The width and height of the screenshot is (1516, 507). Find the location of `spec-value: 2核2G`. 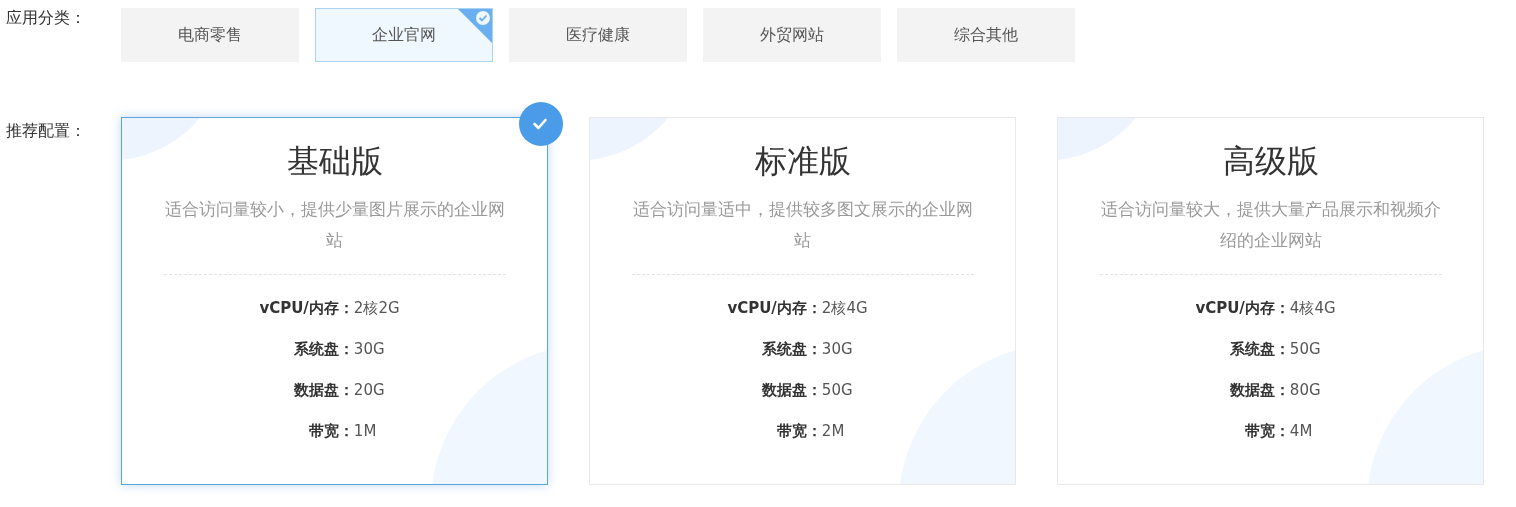

spec-value: 2核2G is located at coordinates (376, 308).